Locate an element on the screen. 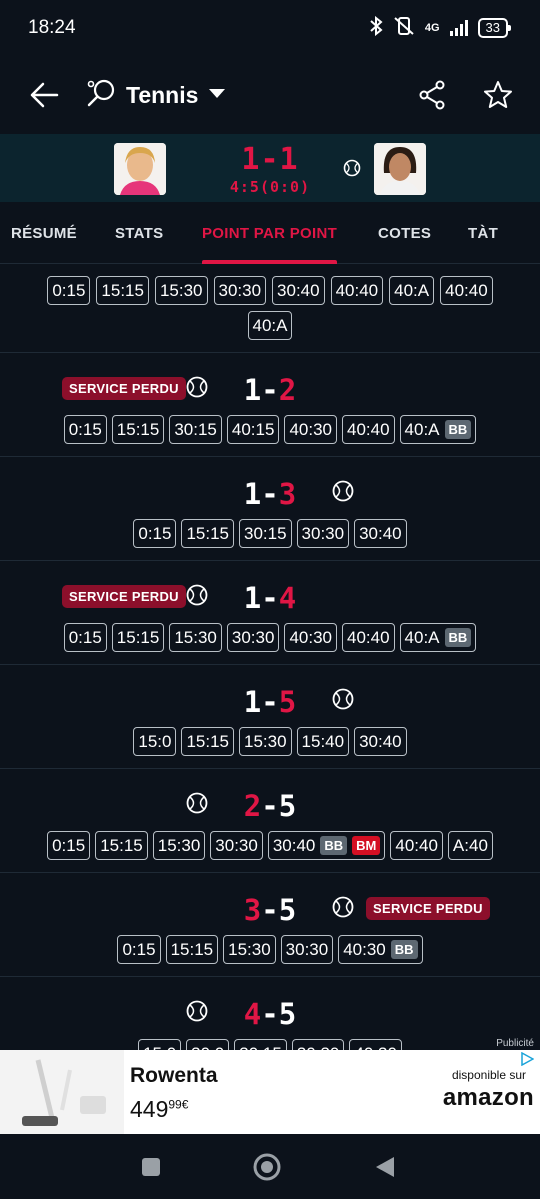 This screenshot has height=1199, width=540. game-score: 2-5 is located at coordinates (270, 806).